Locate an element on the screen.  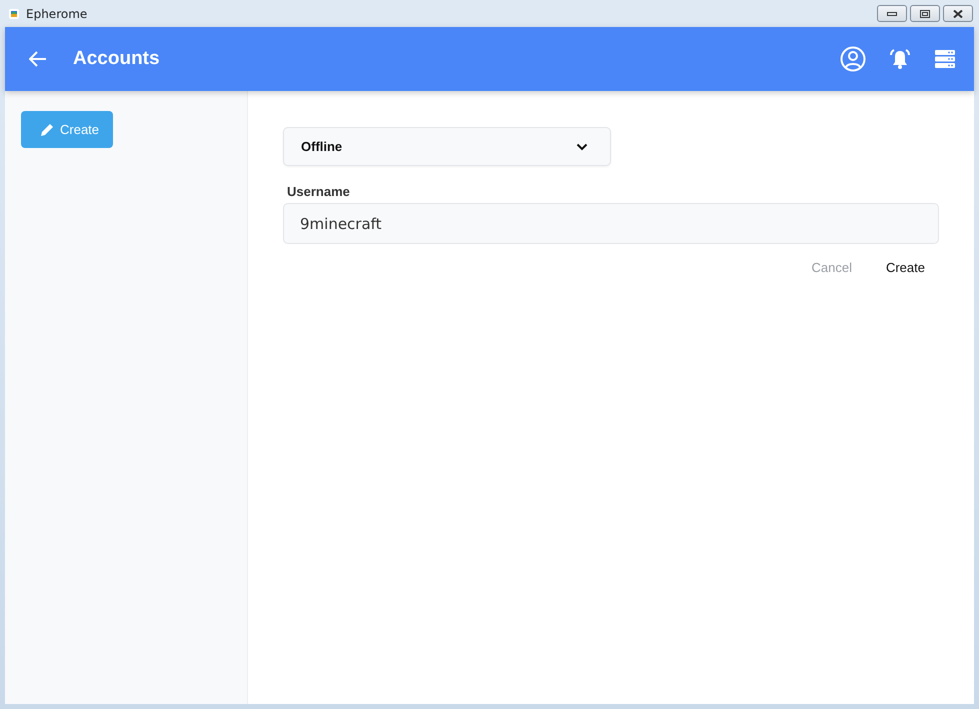
app-logo-icon is located at coordinates (14, 14).